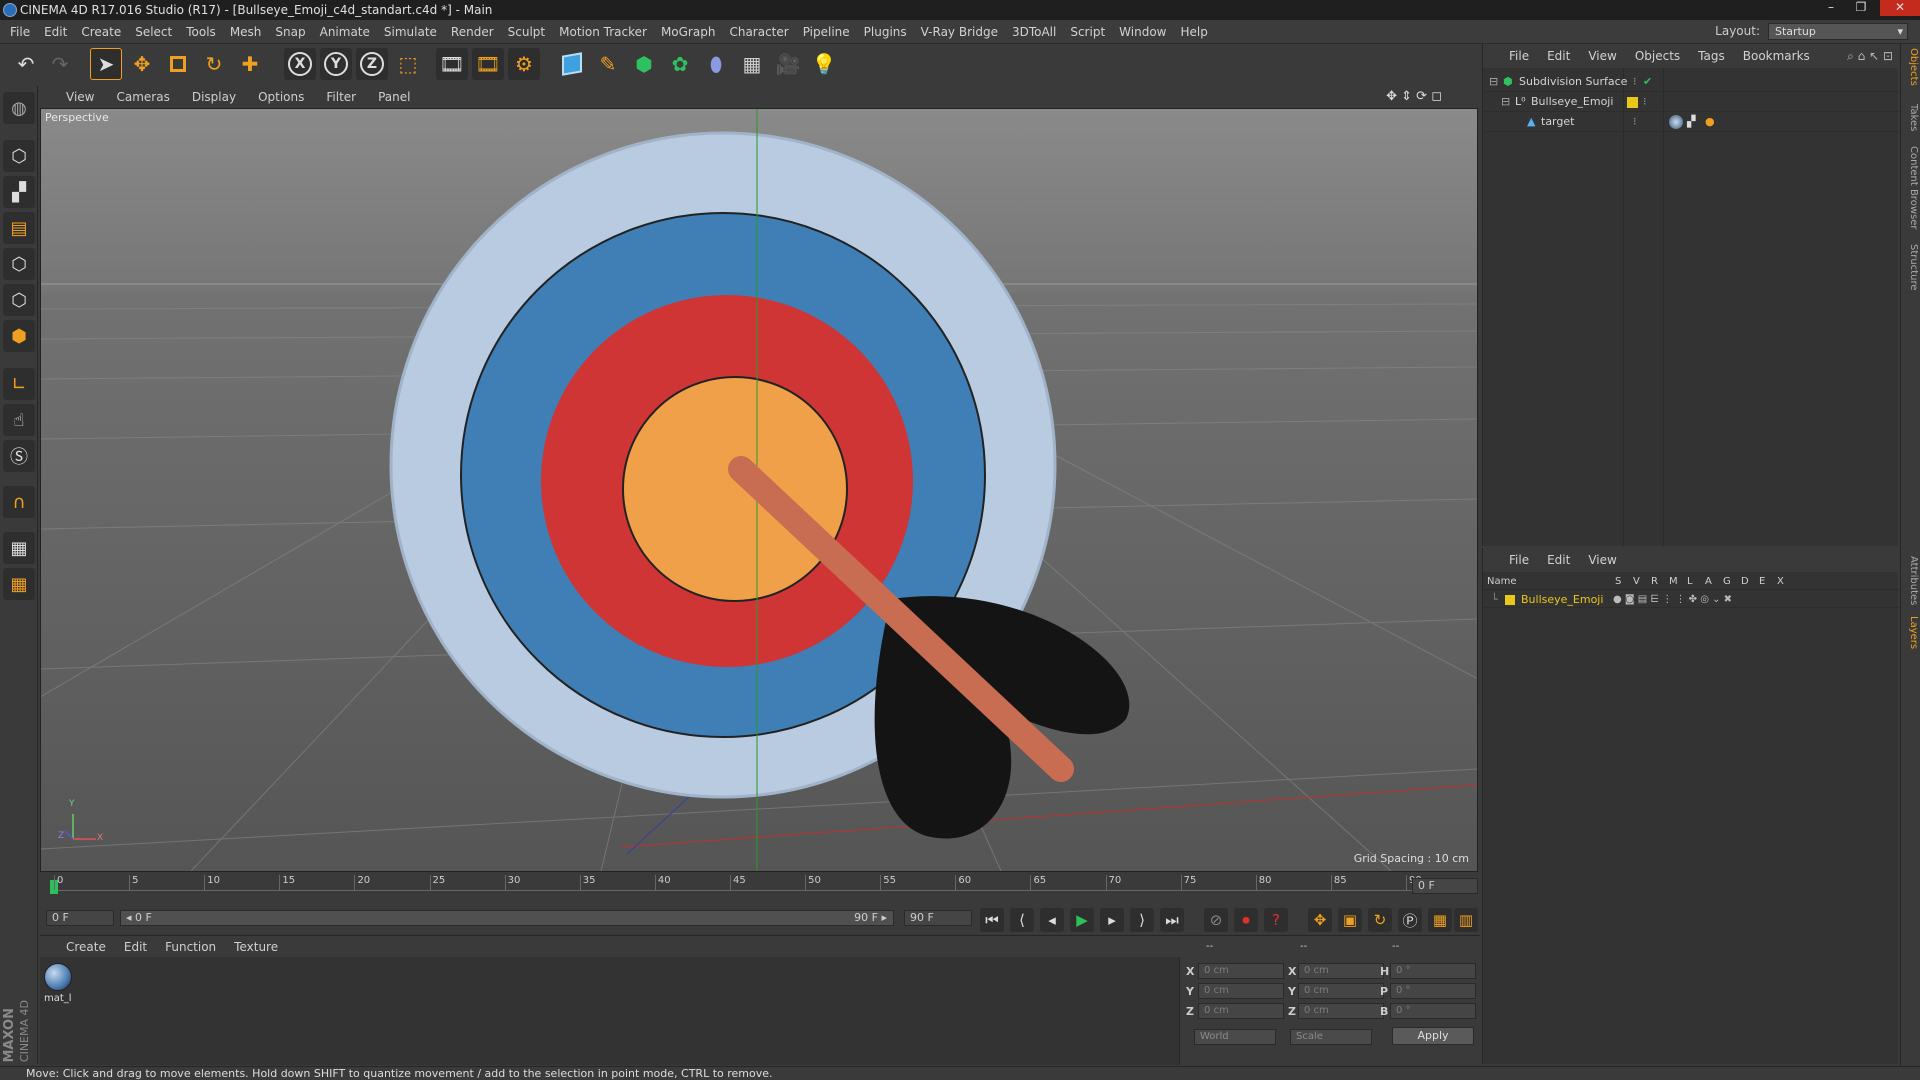  Describe the element at coordinates (1433, 1011) in the screenshot. I see `rotation-b-field: 0 °` at that location.